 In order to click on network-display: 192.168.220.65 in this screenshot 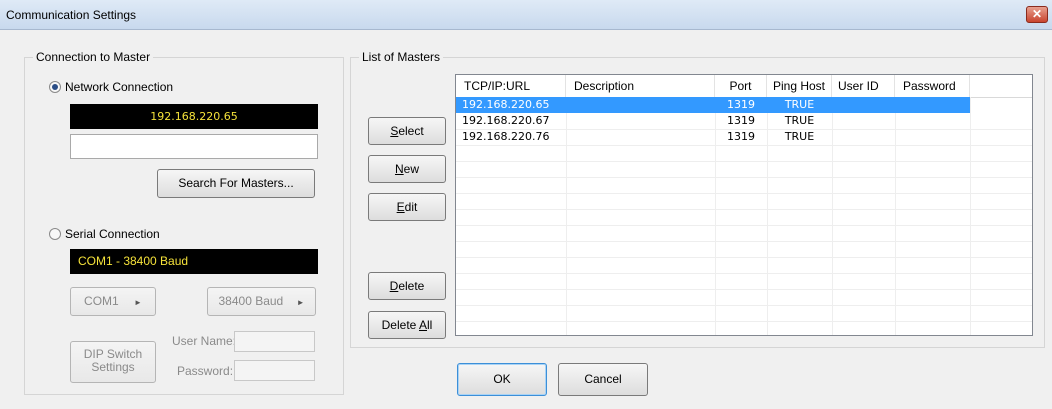, I will do `click(194, 116)`.